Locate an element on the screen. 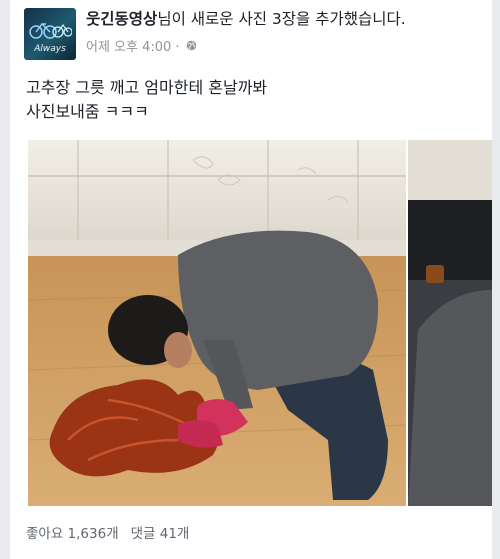 The image size is (500, 559). comment-count: 댓글 41개 is located at coordinates (160, 532).